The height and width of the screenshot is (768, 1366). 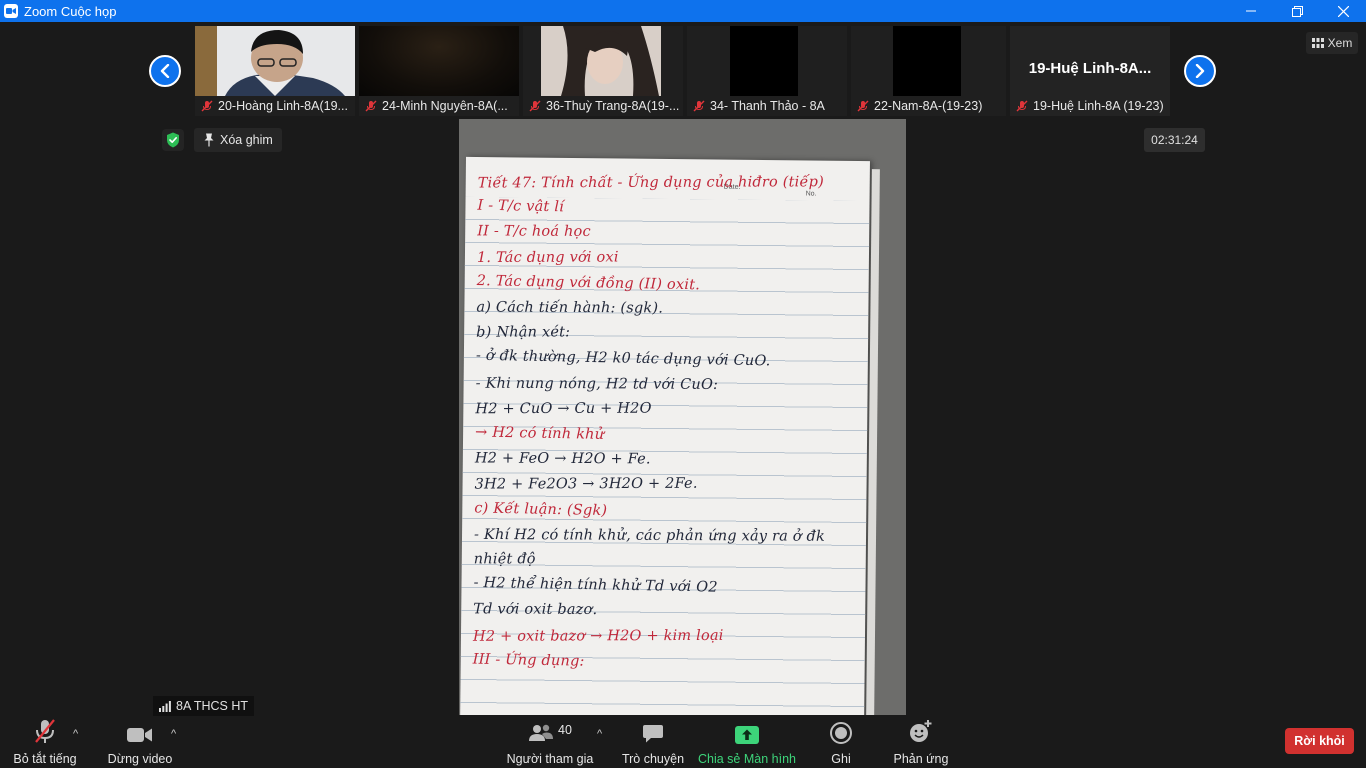 What do you see at coordinates (550, 742) in the screenshot?
I see `participants-button: 40 Người tham gia` at bounding box center [550, 742].